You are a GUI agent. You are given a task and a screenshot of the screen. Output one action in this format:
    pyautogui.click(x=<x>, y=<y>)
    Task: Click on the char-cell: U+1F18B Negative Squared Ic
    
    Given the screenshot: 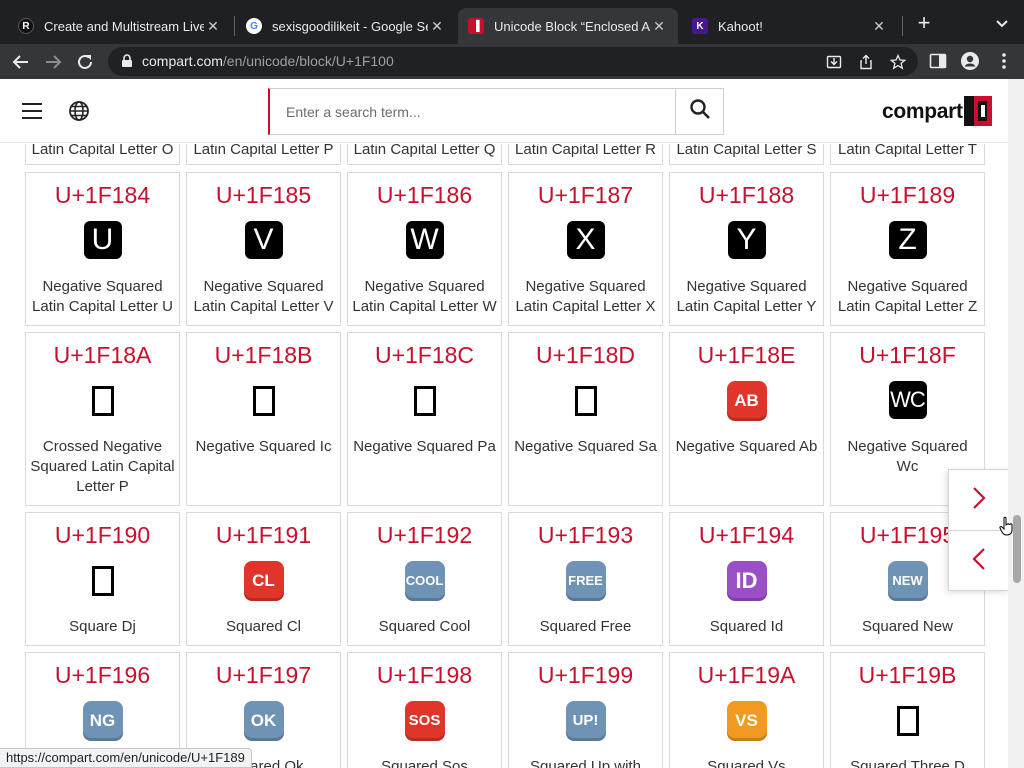 What is the action you would take?
    pyautogui.click(x=263, y=419)
    